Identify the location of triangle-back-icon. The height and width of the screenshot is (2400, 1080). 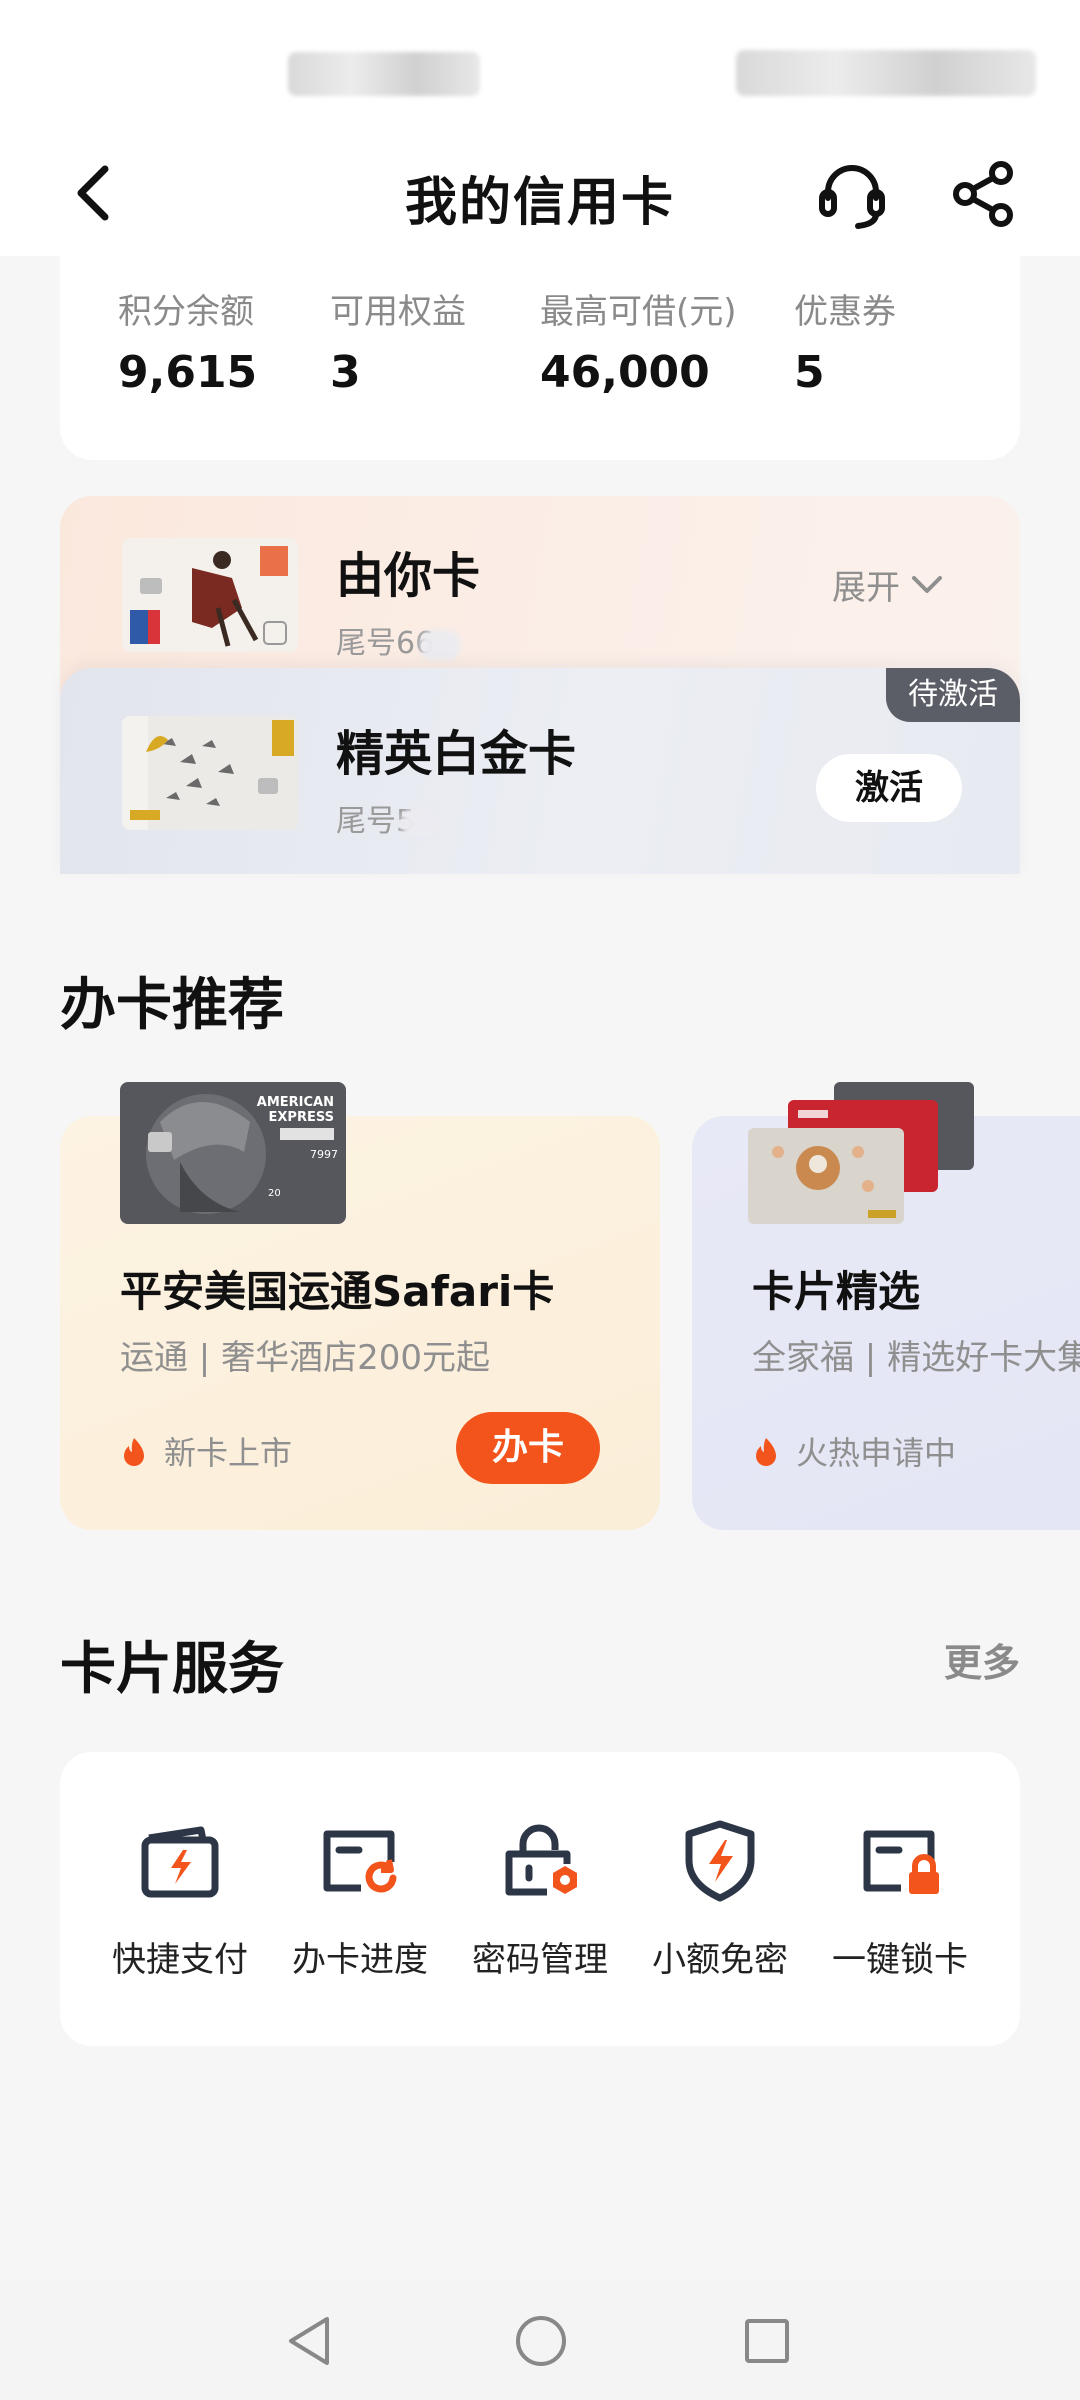
(309, 2341).